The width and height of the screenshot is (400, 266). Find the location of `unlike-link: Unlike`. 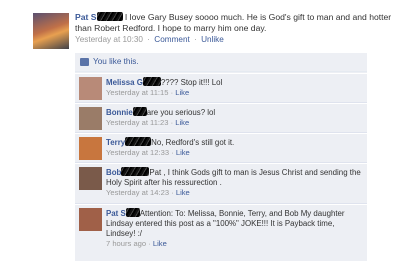

unlike-link: Unlike is located at coordinates (212, 39).